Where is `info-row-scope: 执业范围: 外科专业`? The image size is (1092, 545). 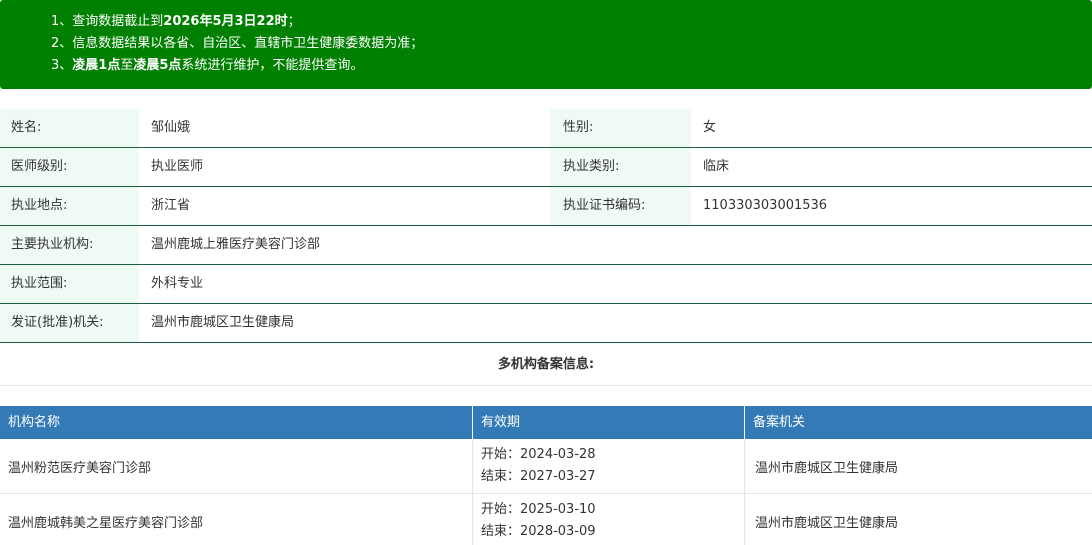
info-row-scope: 执业范围: 外科专业 is located at coordinates (546, 284).